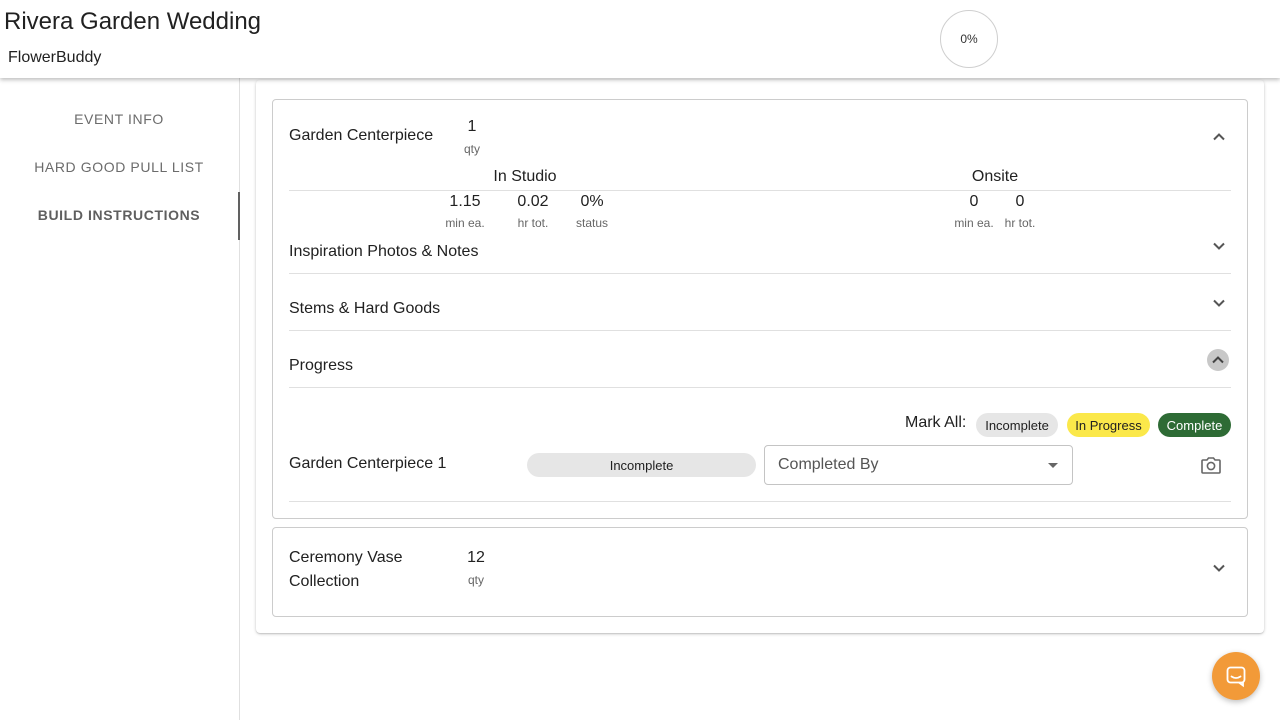  What do you see at coordinates (760, 190) in the screenshot?
I see `time-table-divider` at bounding box center [760, 190].